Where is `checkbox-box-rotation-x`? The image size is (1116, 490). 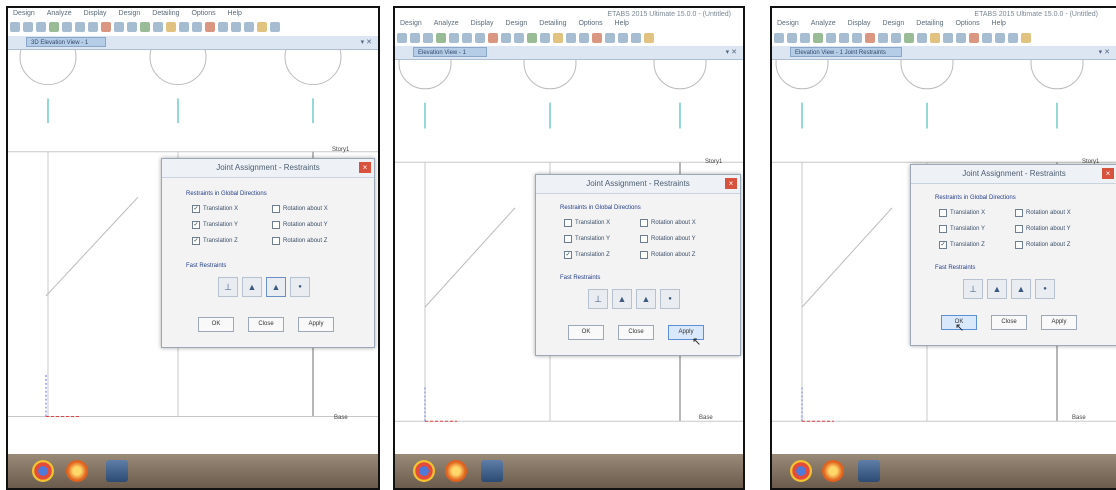 checkbox-box-rotation-x is located at coordinates (276, 209).